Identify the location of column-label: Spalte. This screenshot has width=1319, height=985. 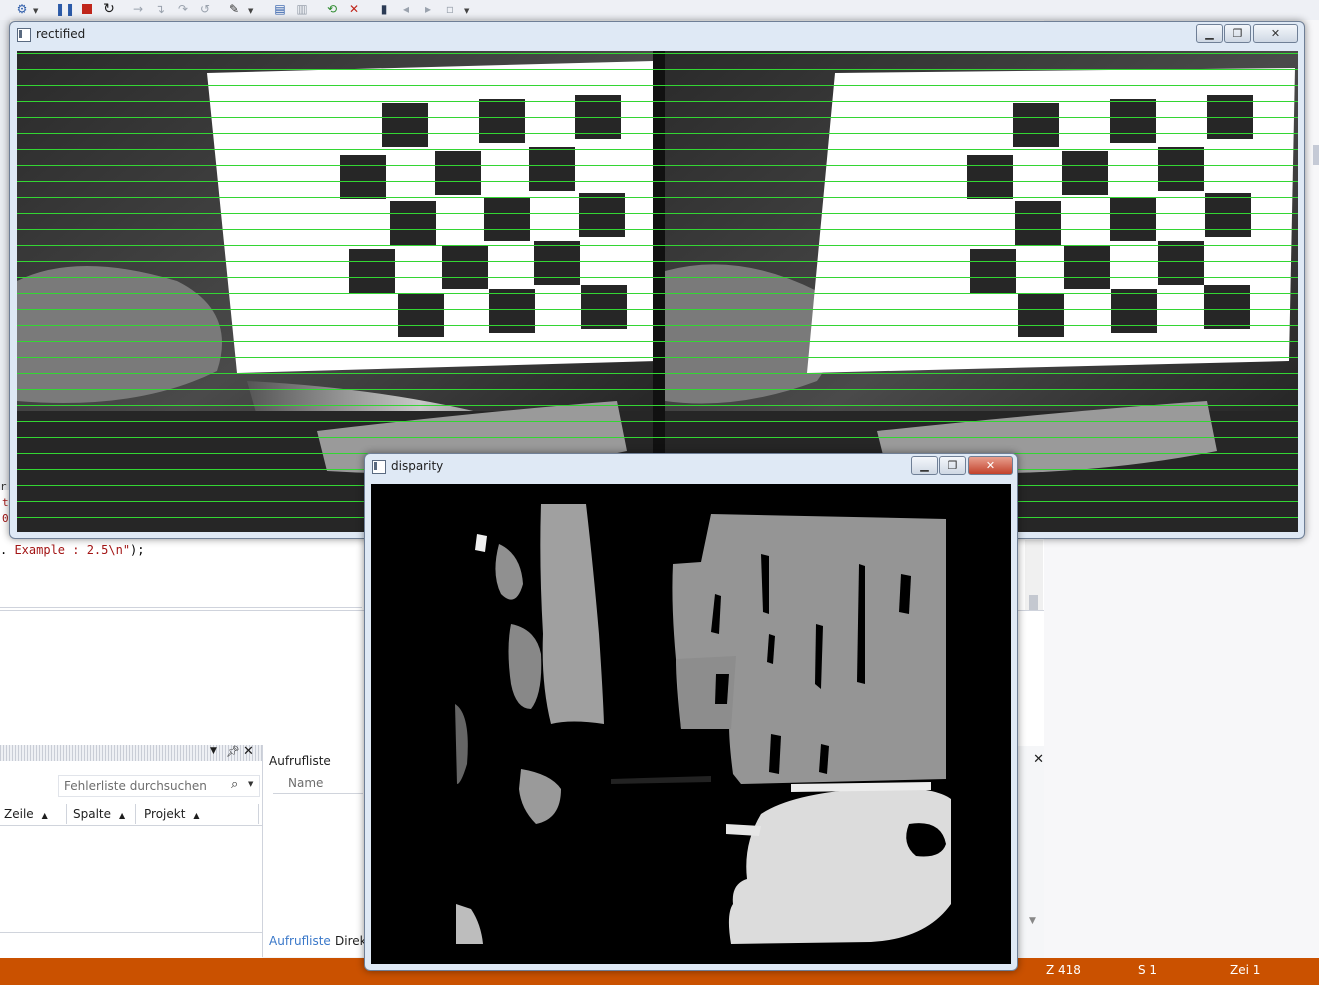
(92, 814).